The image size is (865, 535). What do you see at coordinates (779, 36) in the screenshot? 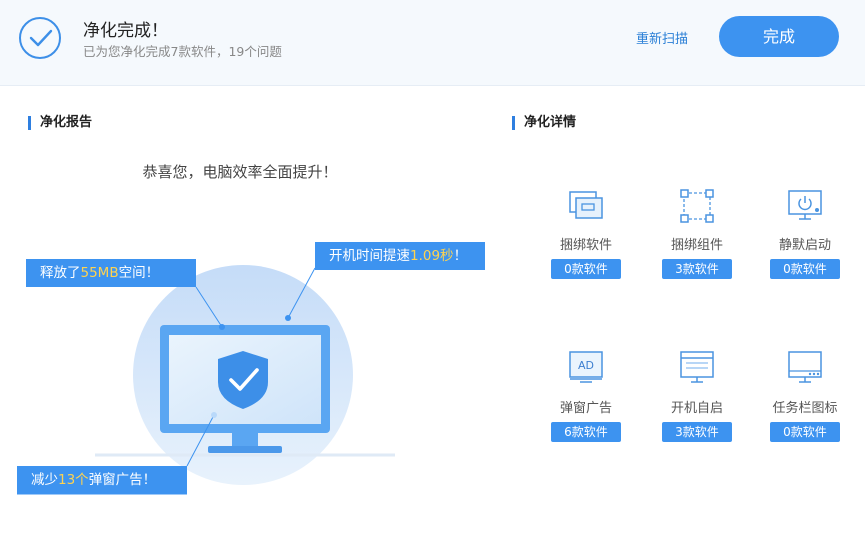
I see `done-button: 完成` at bounding box center [779, 36].